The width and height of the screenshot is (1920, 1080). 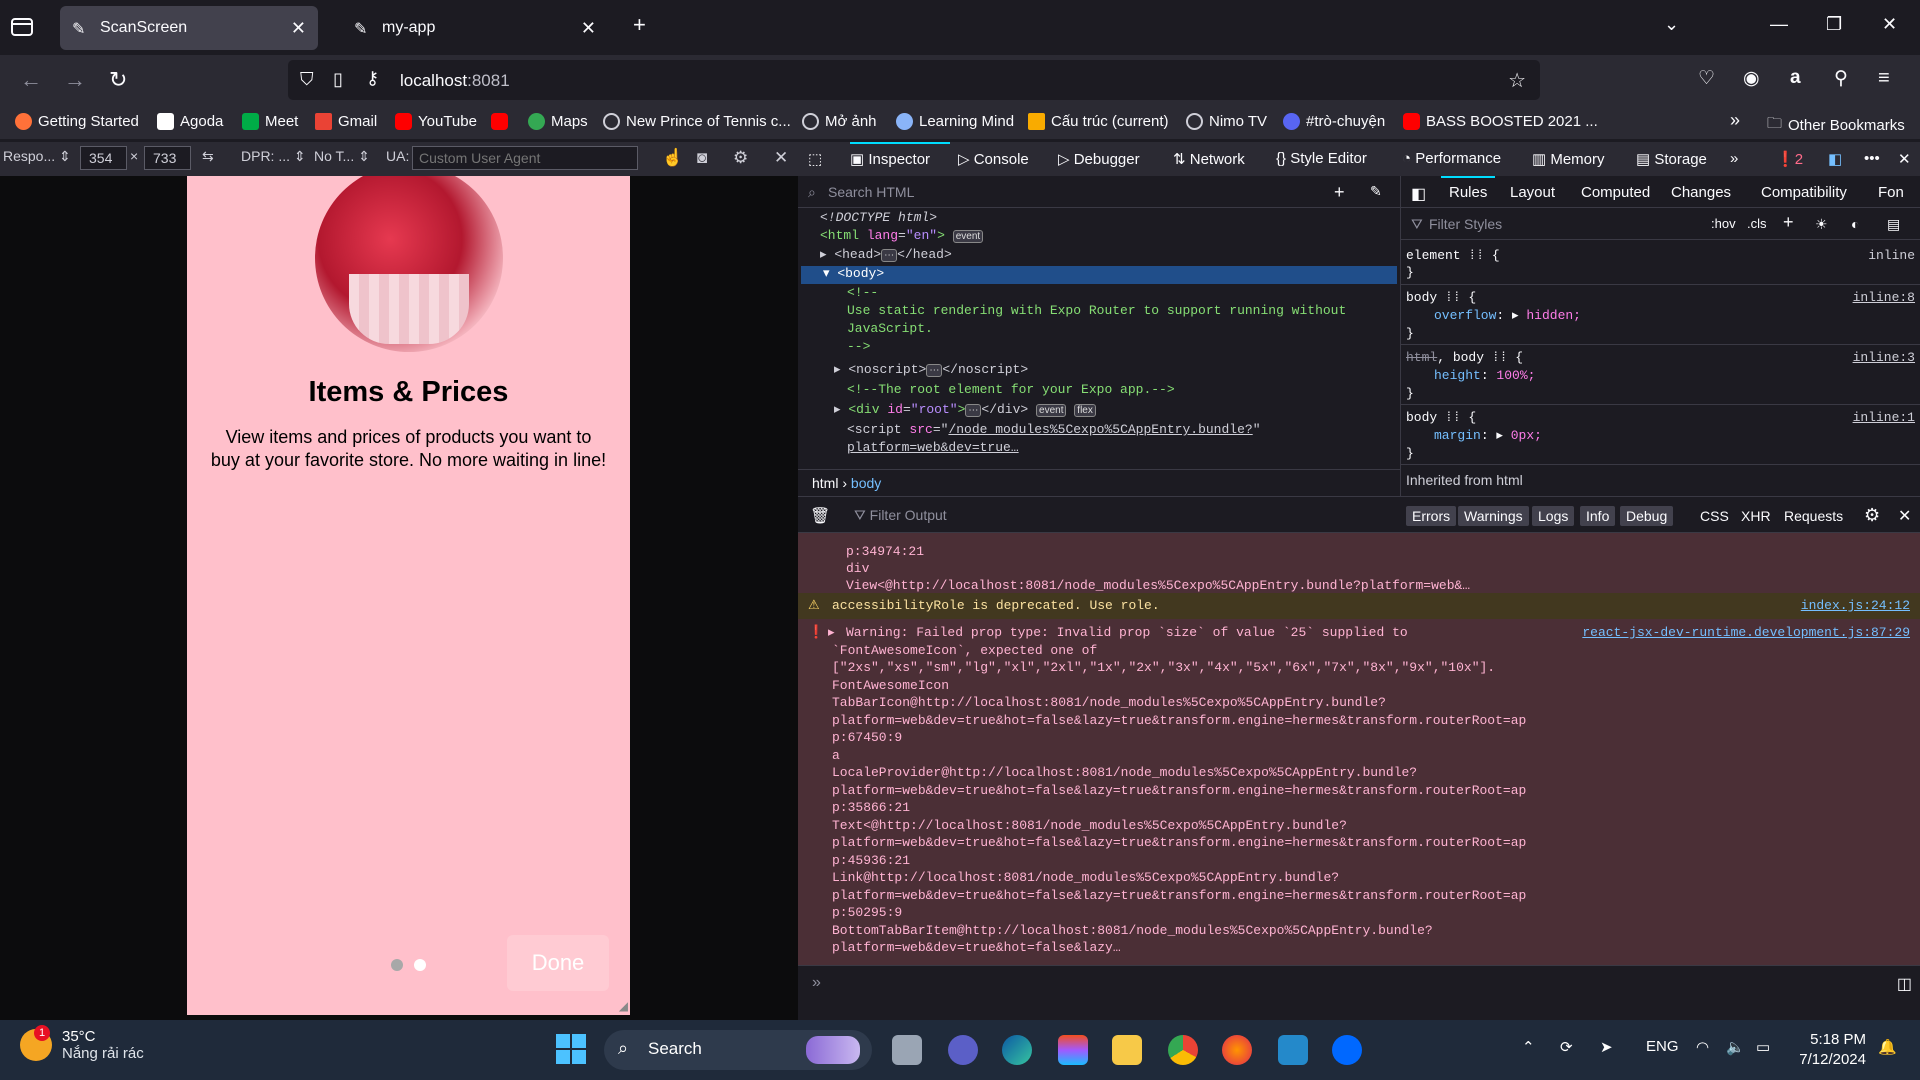 I want to click on close-split-console-icon: ✕, so click(x=1904, y=516).